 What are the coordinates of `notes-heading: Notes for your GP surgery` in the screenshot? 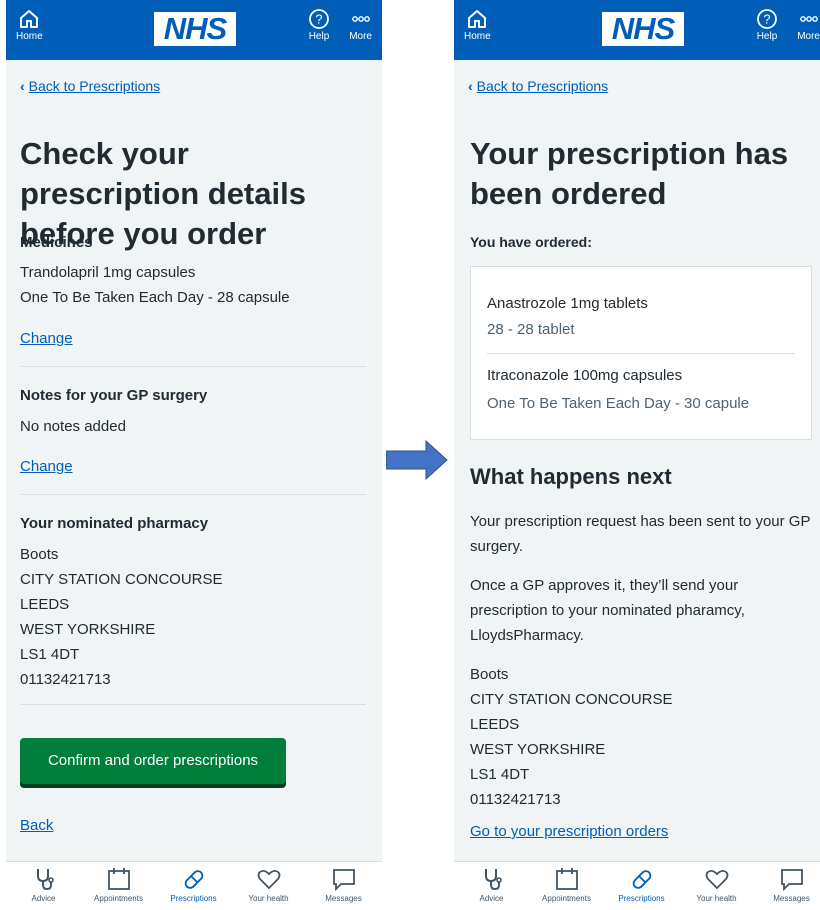 It's located at (114, 395).